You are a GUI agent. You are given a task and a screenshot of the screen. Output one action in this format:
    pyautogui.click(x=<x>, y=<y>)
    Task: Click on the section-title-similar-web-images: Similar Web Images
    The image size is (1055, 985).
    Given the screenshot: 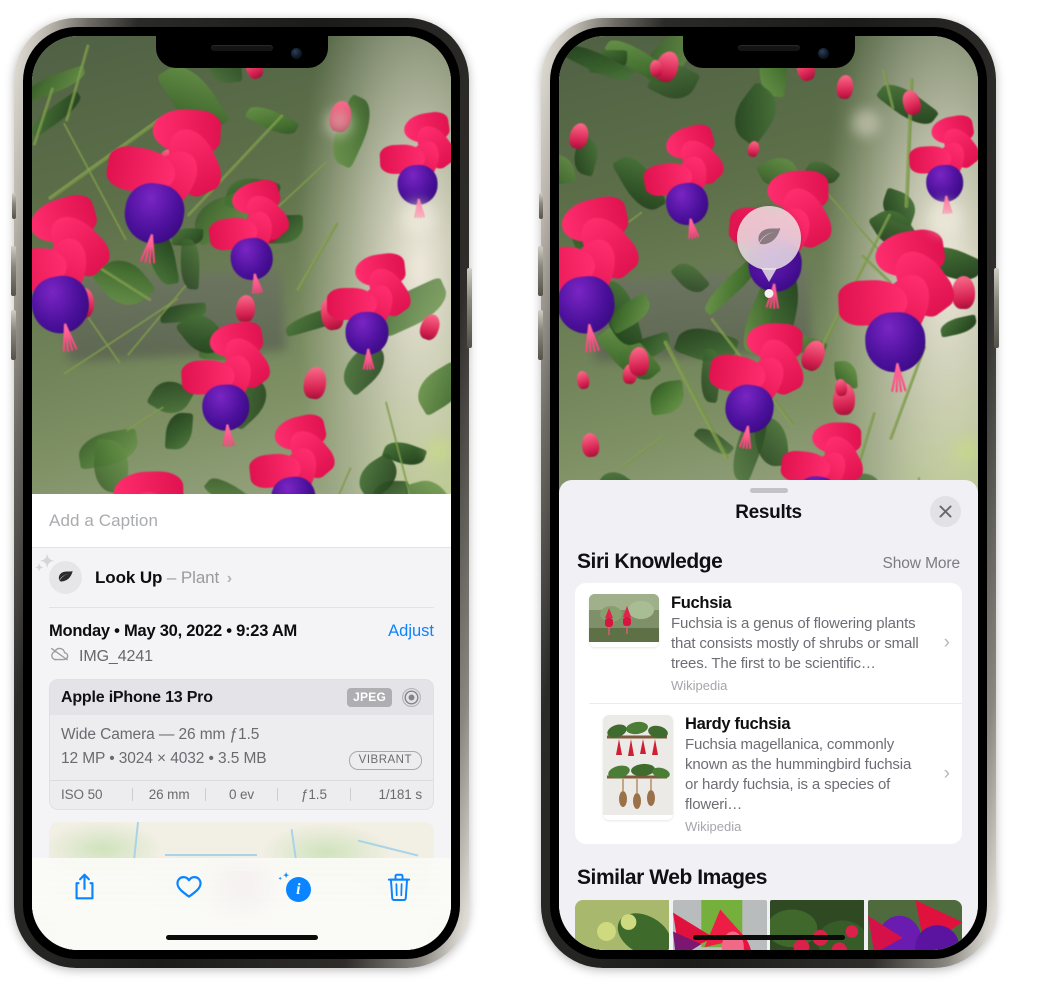 What is the action you would take?
    pyautogui.click(x=672, y=877)
    